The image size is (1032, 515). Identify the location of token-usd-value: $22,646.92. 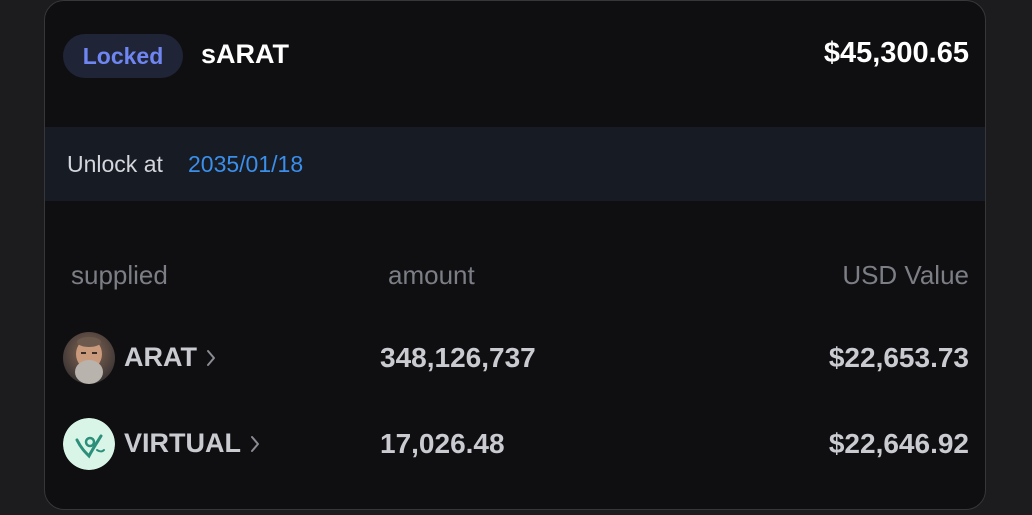
(898, 443).